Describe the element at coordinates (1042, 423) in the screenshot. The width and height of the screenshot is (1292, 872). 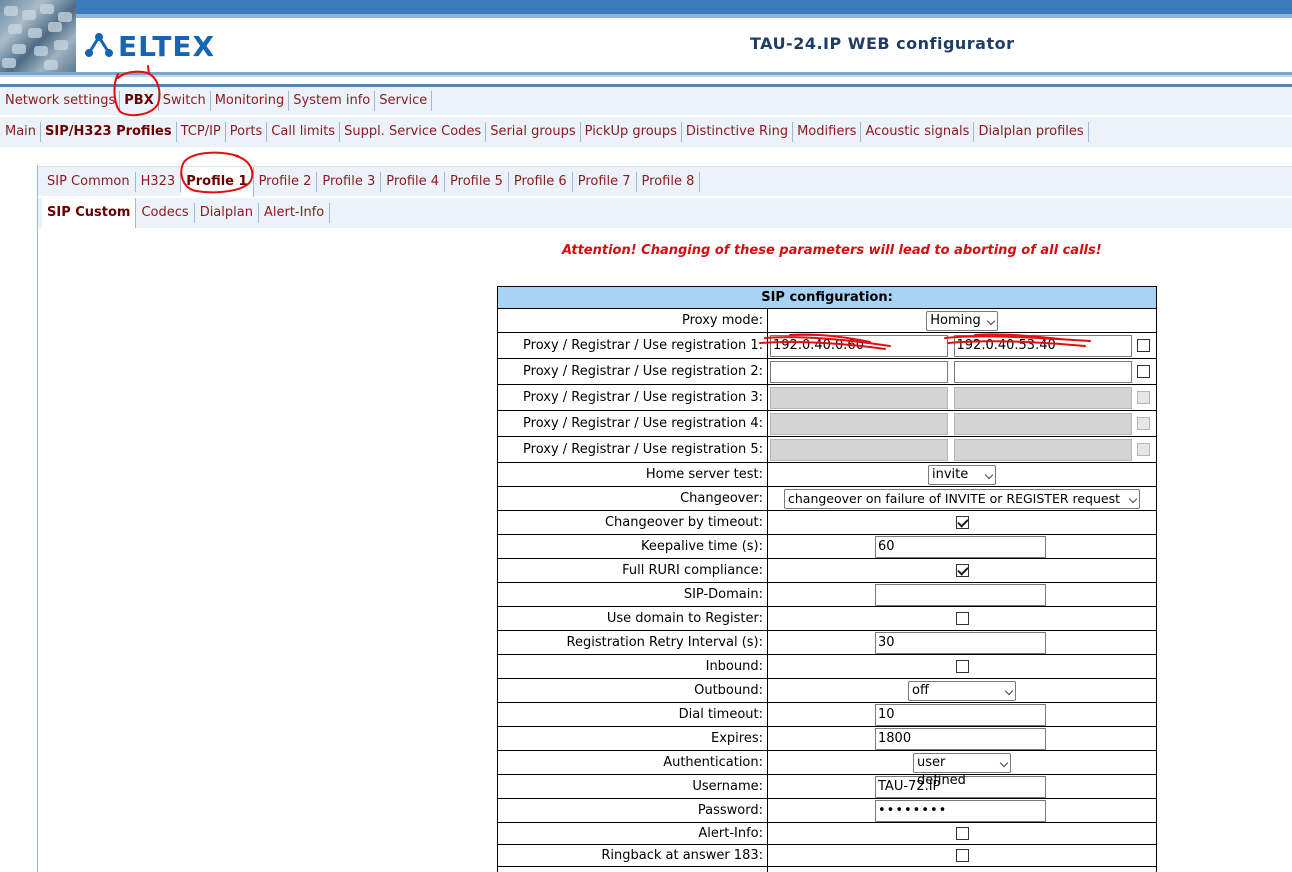
I see `registration-4-registrar-input` at that location.